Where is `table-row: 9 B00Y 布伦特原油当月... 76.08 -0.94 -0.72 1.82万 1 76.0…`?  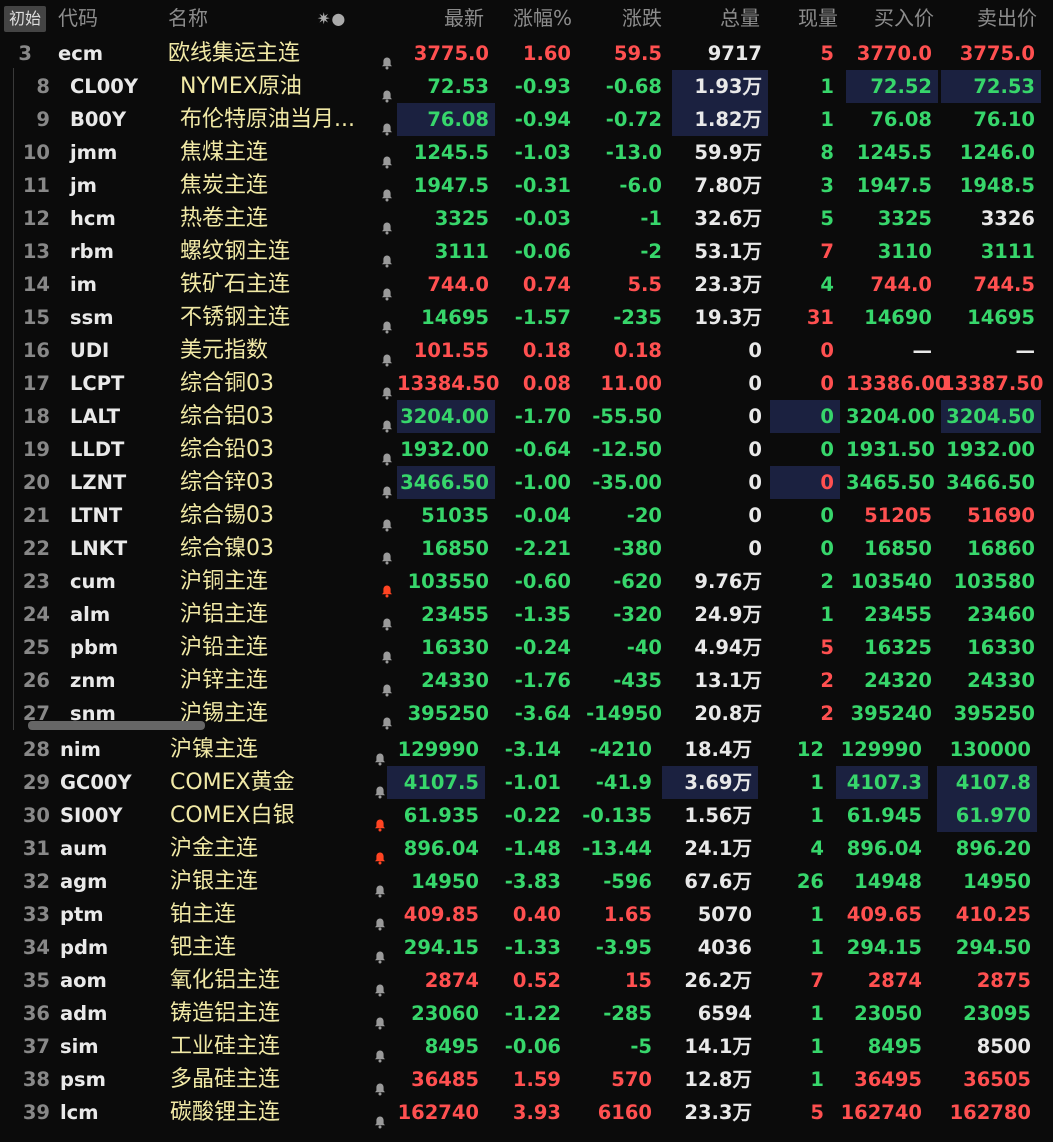 table-row: 9 B00Y 布伦特原油当月... 76.08 -0.94 -0.72 1.82万 1 76.0… is located at coordinates (526, 119).